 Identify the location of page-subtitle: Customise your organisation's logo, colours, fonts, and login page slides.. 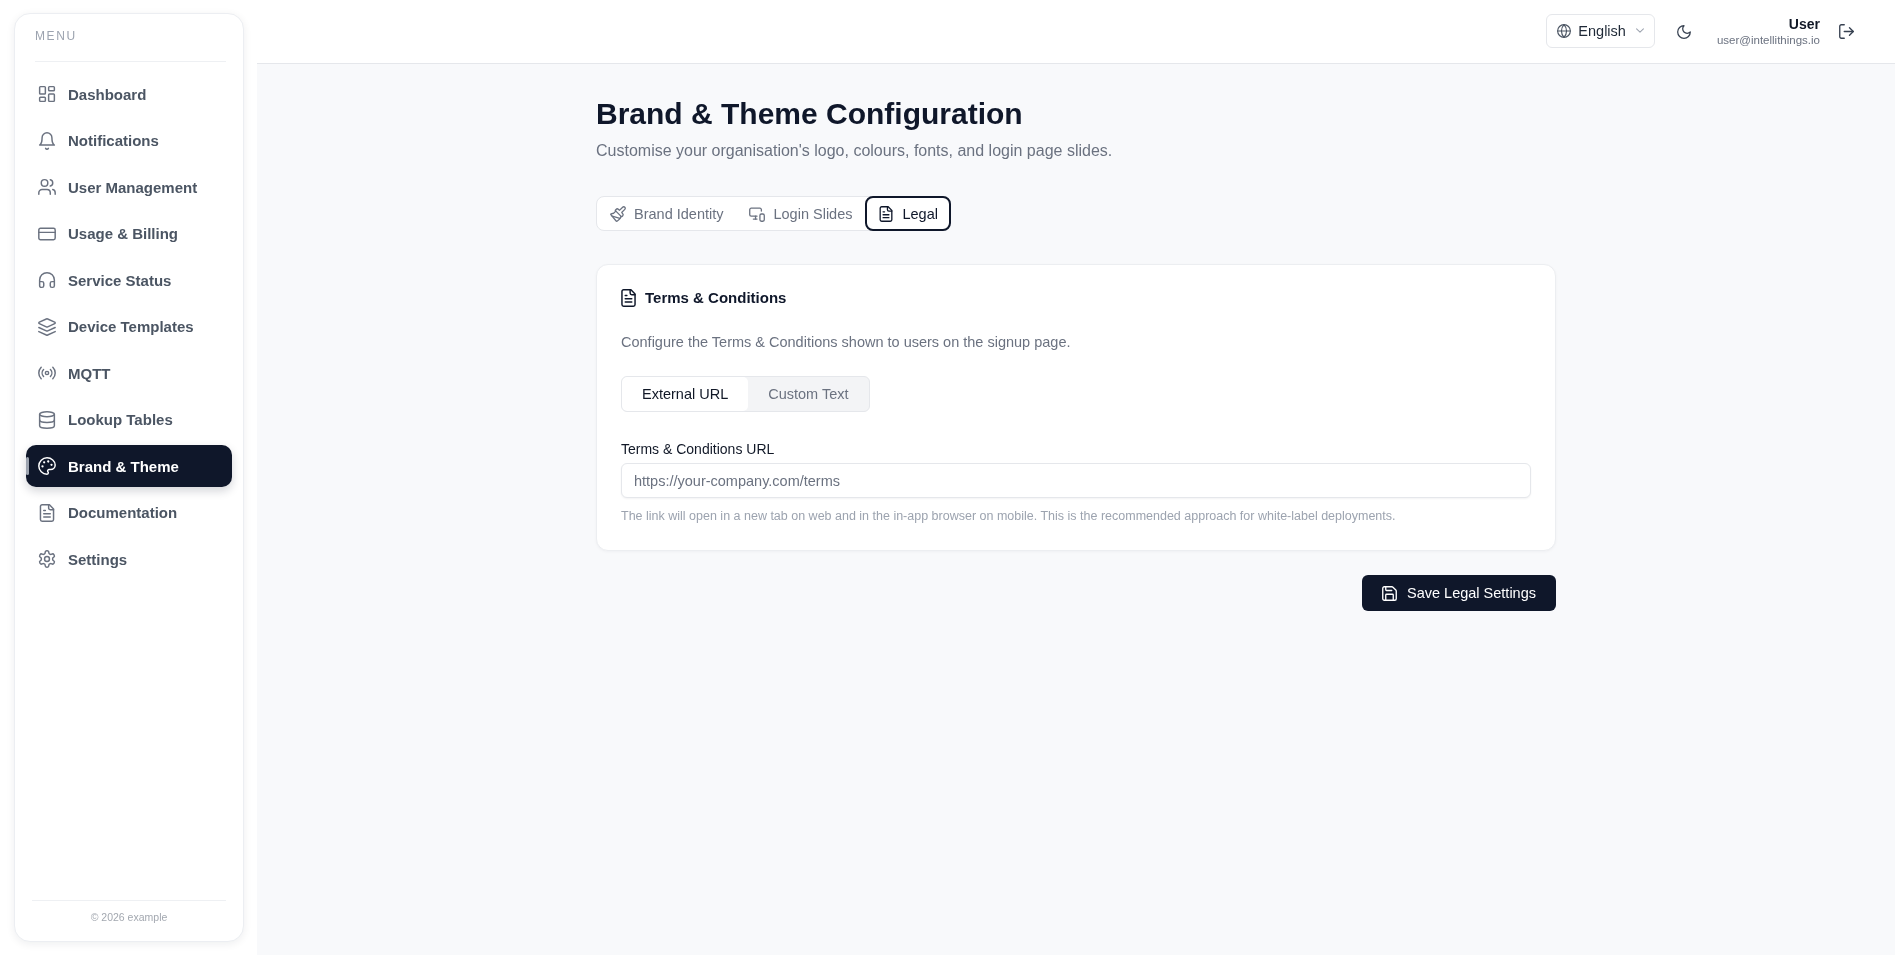
(854, 151).